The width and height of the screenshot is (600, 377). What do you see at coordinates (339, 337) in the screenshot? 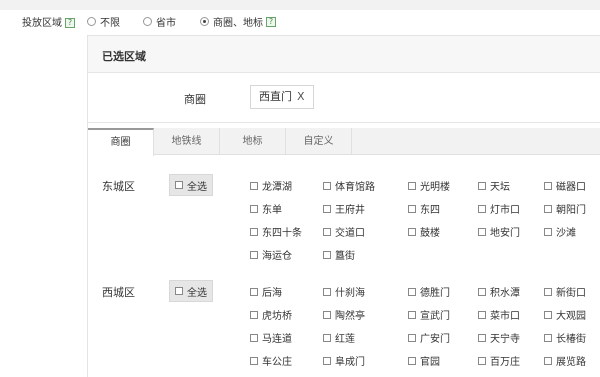
I see `area-checkbox-option: 红莲` at bounding box center [339, 337].